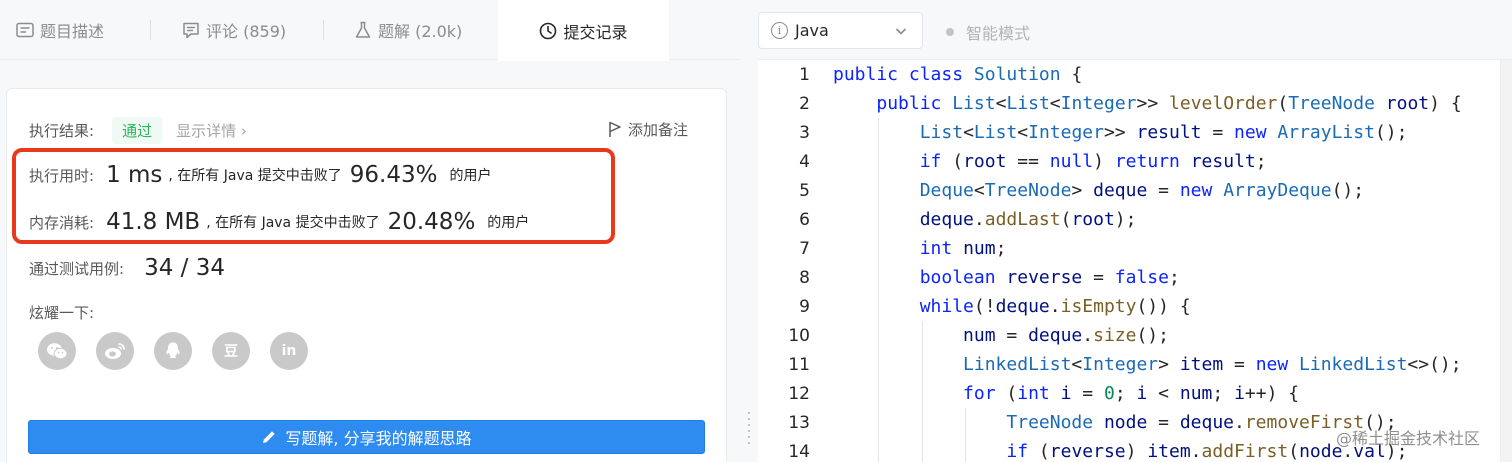  What do you see at coordinates (804, 248) in the screenshot?
I see `line-number: 7` at bounding box center [804, 248].